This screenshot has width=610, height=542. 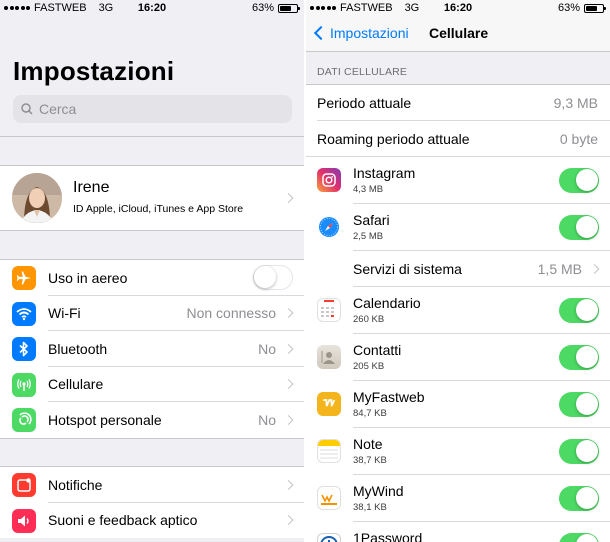 What do you see at coordinates (76, 384) in the screenshot?
I see `cellular-label: Cellulare` at bounding box center [76, 384].